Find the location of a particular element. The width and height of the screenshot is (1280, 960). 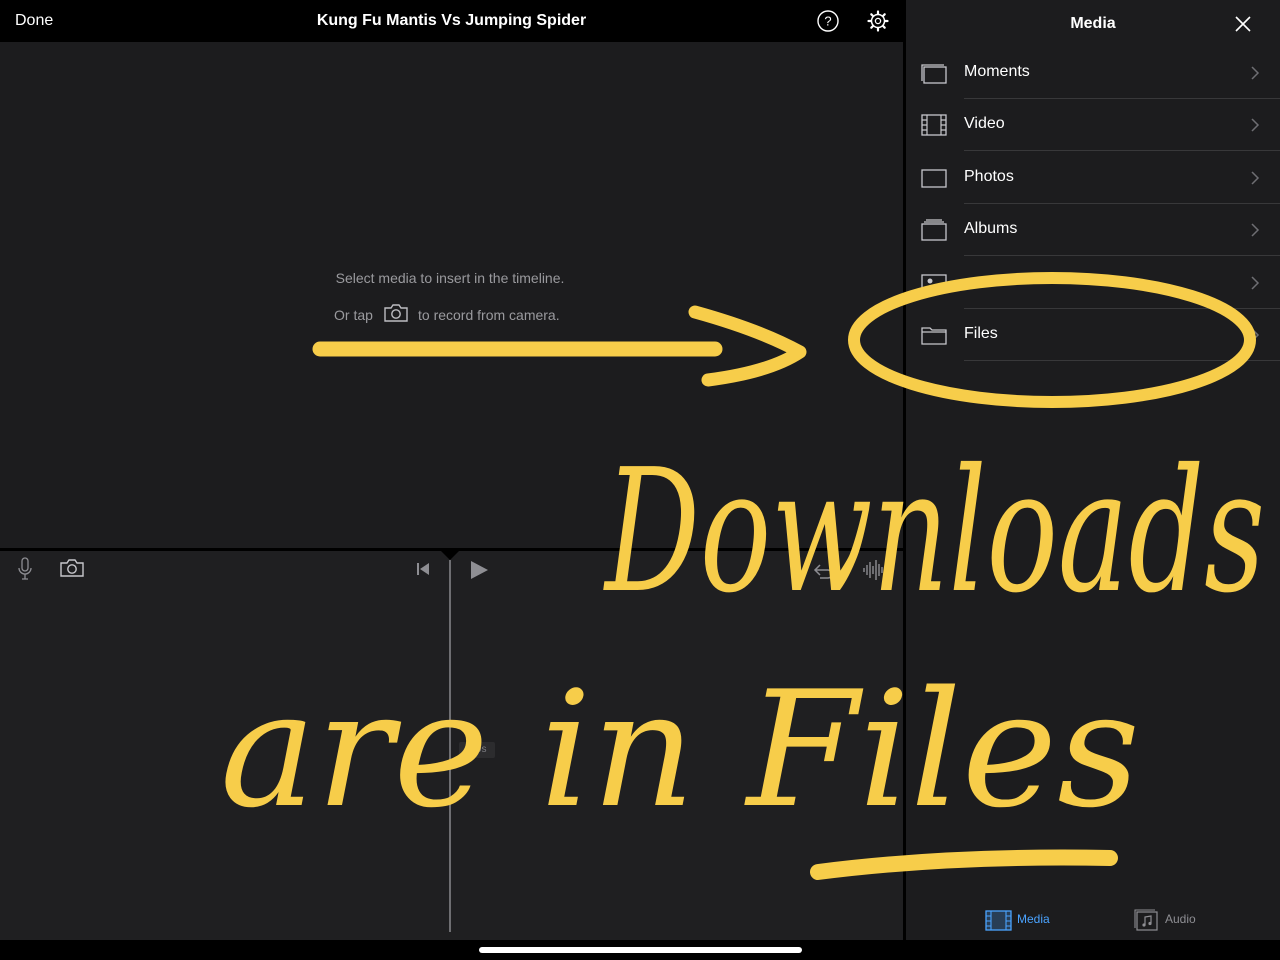

skip-back-icon is located at coordinates (423, 569).